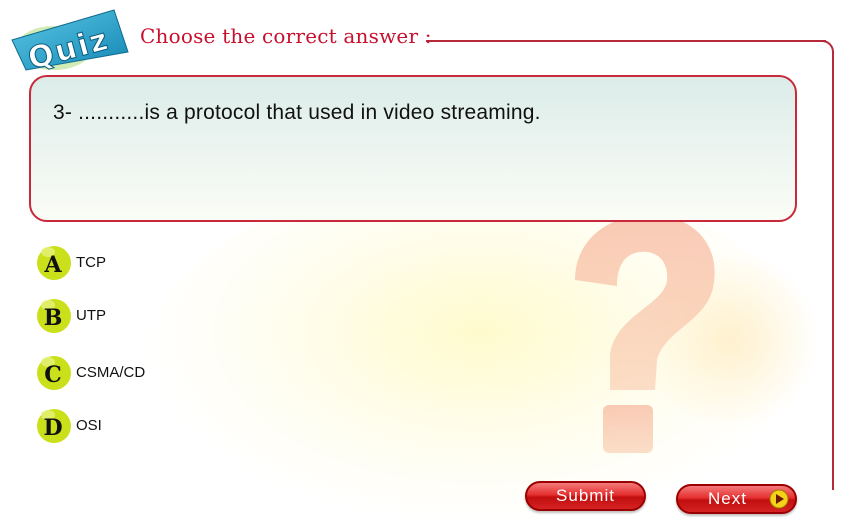  I want to click on letter-ball-icon: C, so click(54, 373).